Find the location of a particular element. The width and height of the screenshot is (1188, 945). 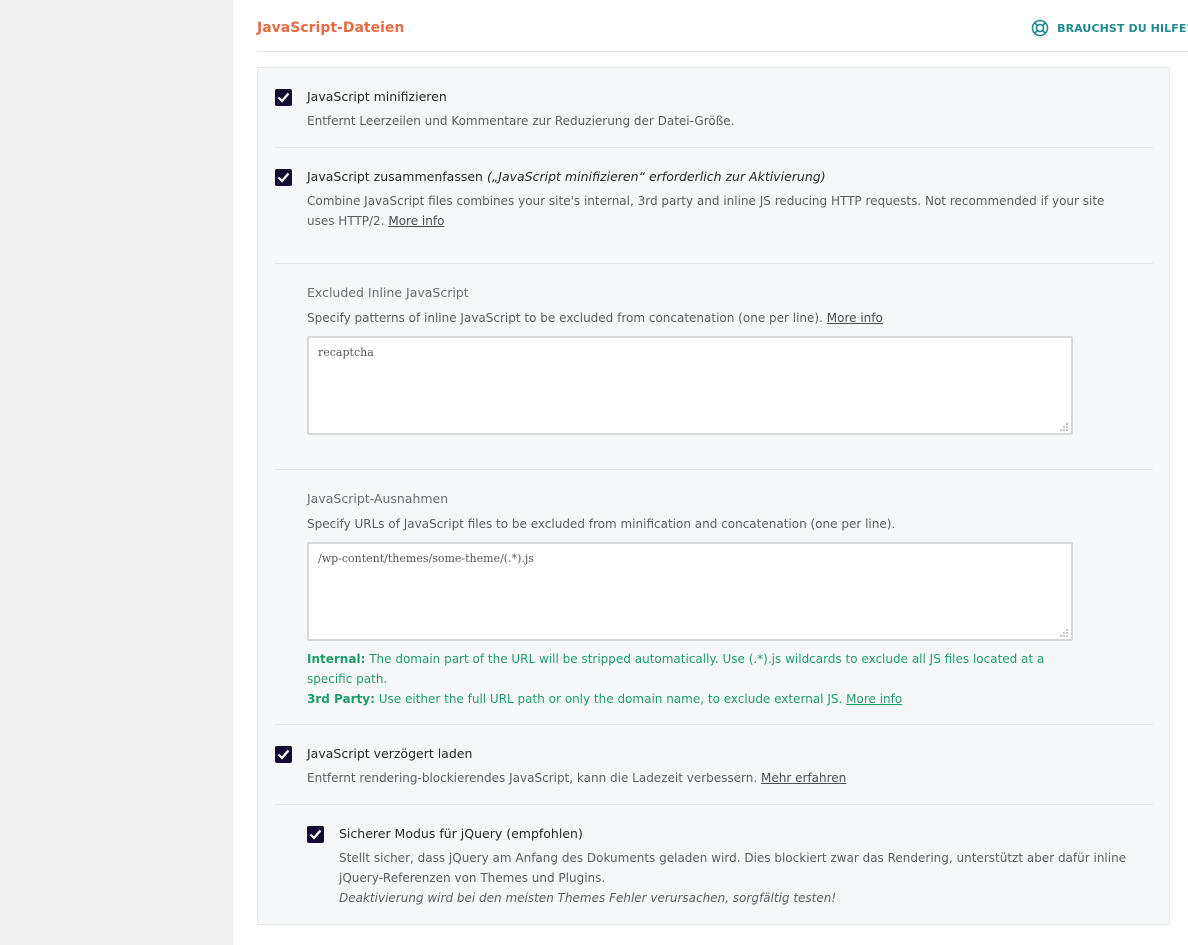

internal-label: Internal: is located at coordinates (336, 659).